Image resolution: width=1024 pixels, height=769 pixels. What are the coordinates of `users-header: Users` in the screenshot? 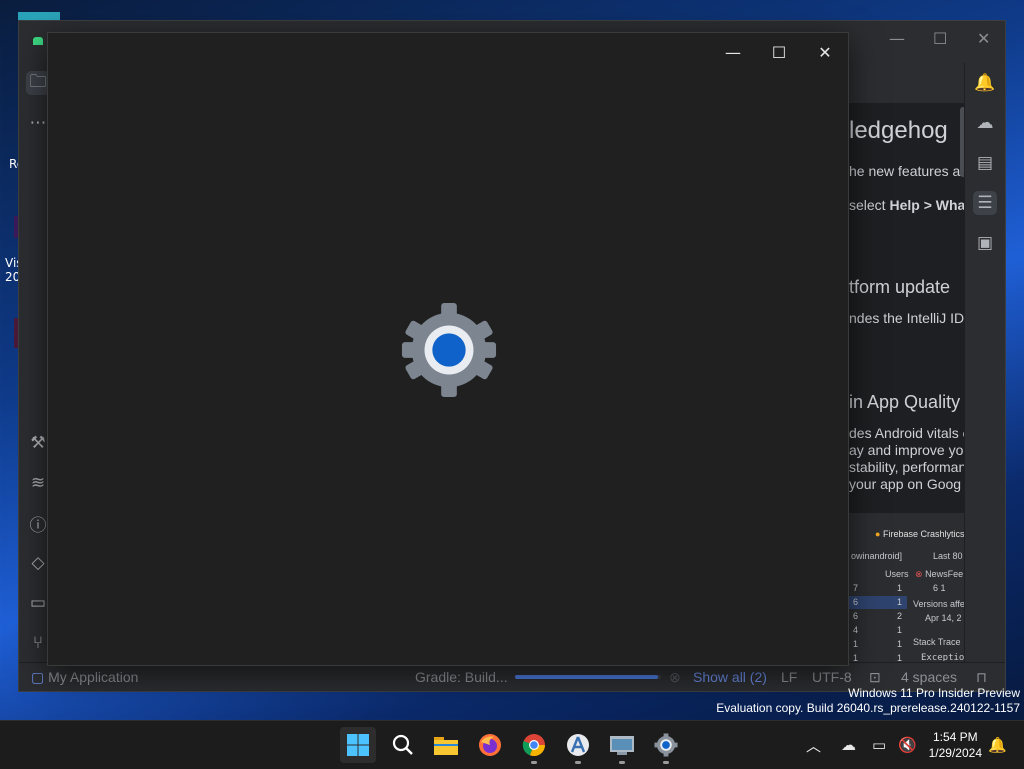 It's located at (897, 574).